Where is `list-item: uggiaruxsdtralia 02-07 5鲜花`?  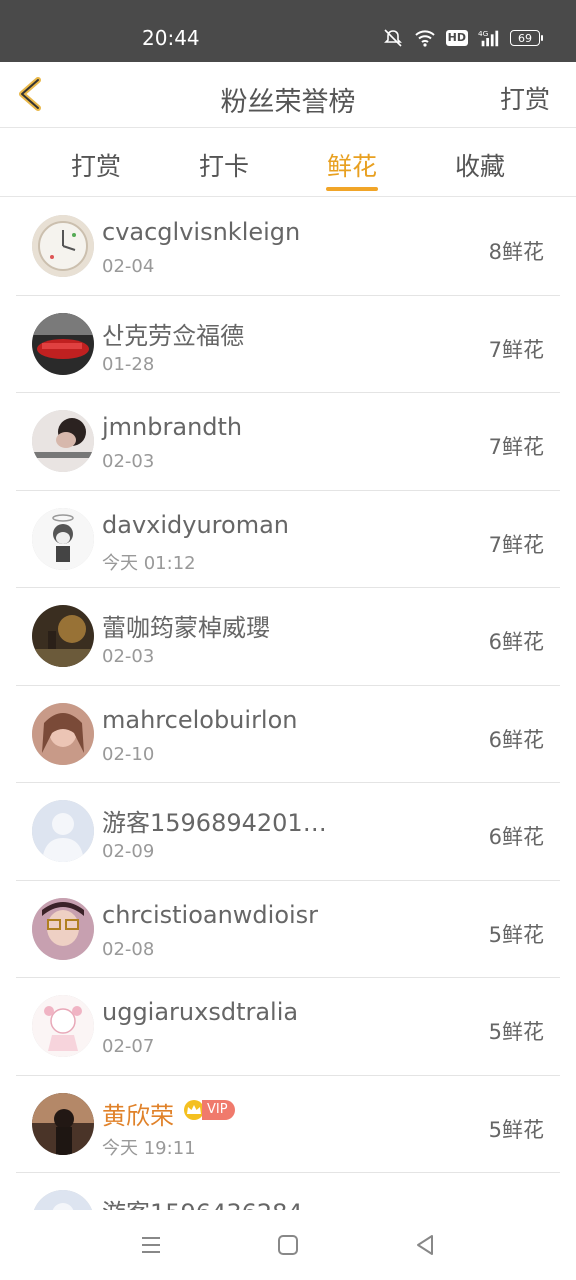
list-item: uggiaruxsdtralia 02-07 5鲜花 is located at coordinates (288, 1027).